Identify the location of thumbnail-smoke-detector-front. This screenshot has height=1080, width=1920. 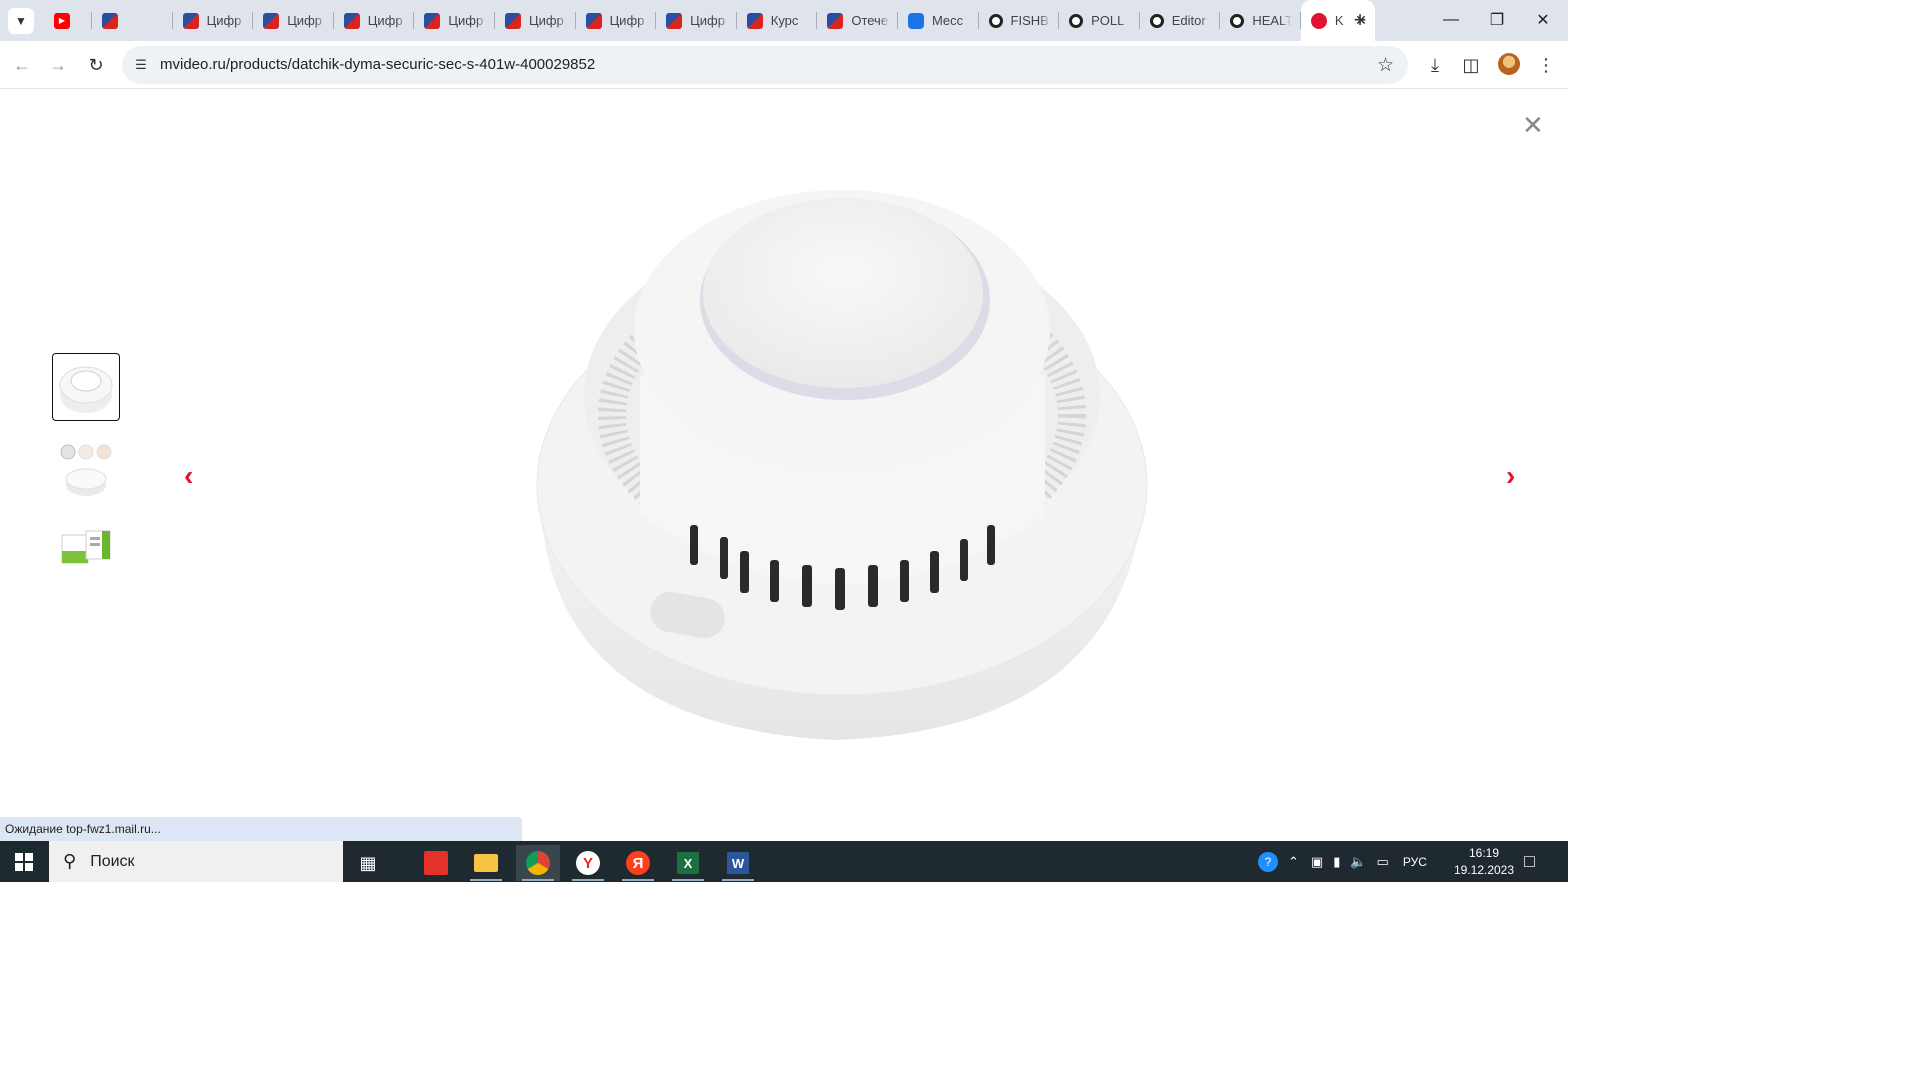
(86, 387).